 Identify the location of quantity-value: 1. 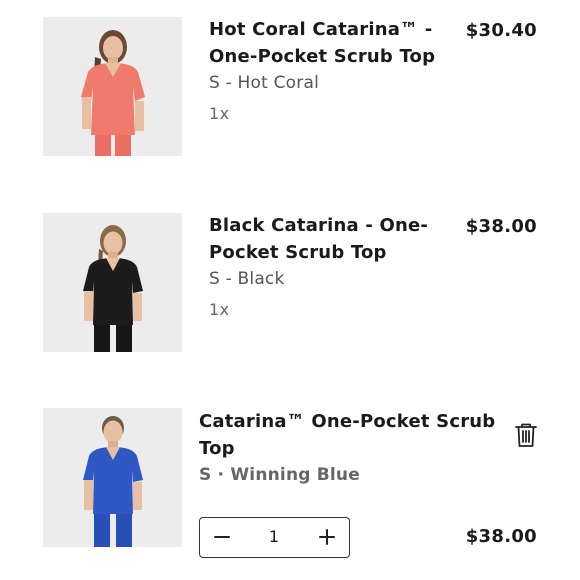
(274, 537).